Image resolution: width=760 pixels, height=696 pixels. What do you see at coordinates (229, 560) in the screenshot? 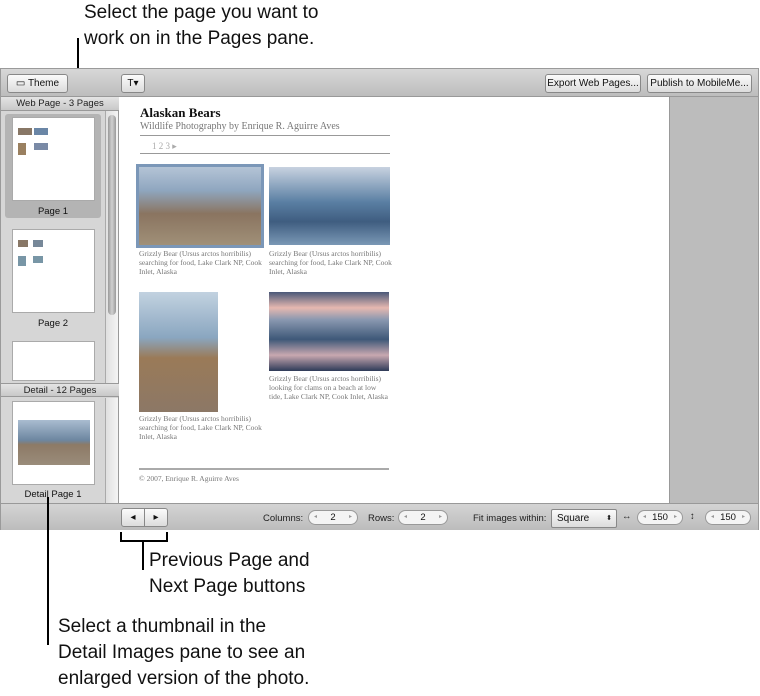
I see `callout-line: Previous Page and` at bounding box center [229, 560].